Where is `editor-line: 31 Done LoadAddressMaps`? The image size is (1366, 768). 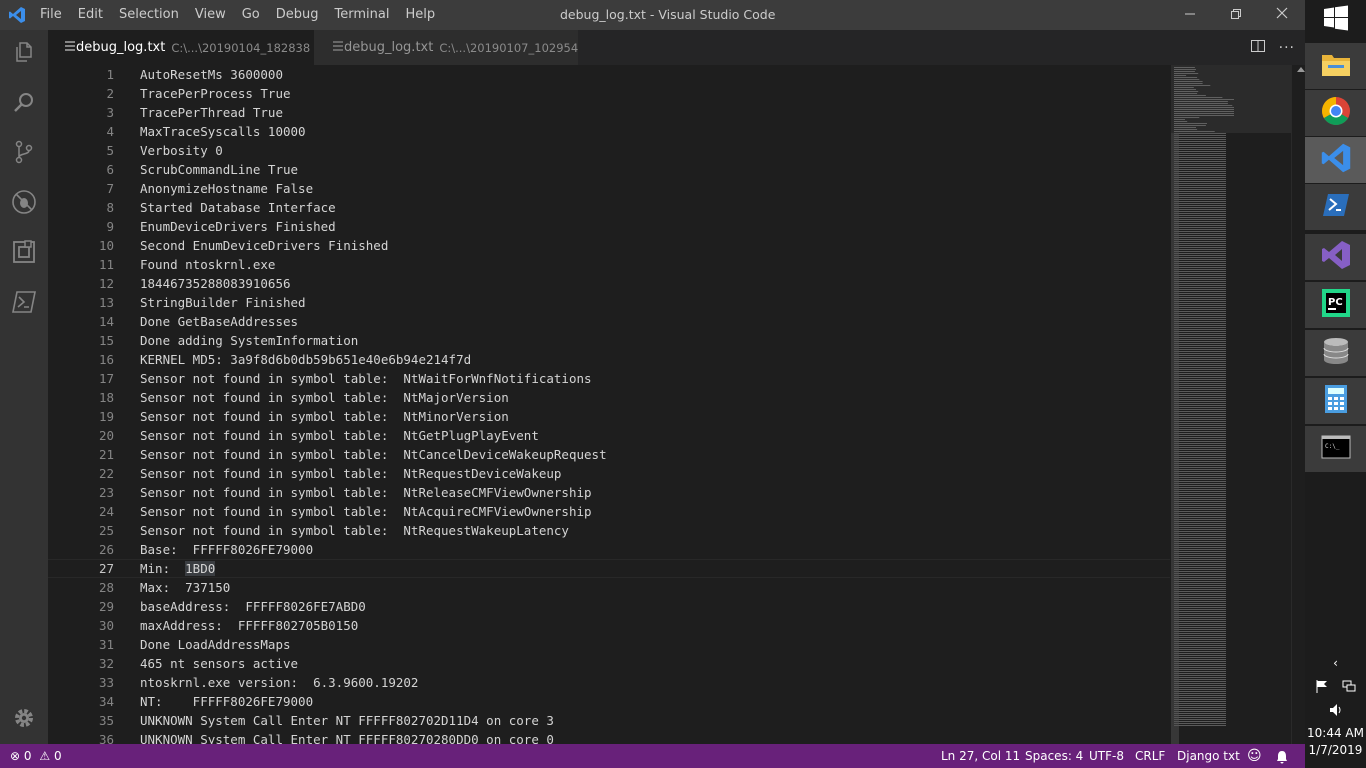
editor-line: 31 Done LoadAddressMaps is located at coordinates (609, 644).